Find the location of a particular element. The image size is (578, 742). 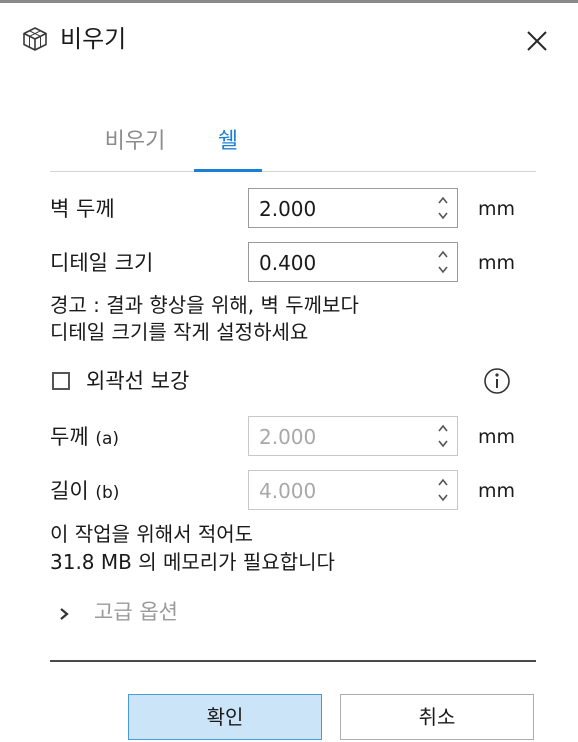

thickness-a-value: 2.000 is located at coordinates (287, 437).